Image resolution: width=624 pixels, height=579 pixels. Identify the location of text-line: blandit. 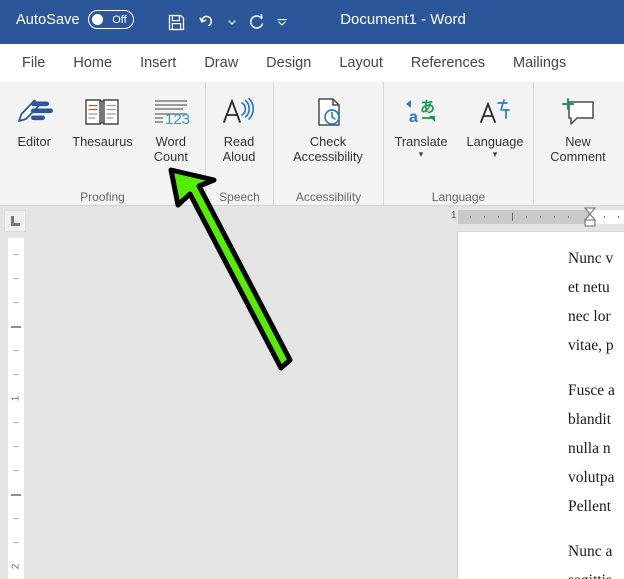
(590, 419).